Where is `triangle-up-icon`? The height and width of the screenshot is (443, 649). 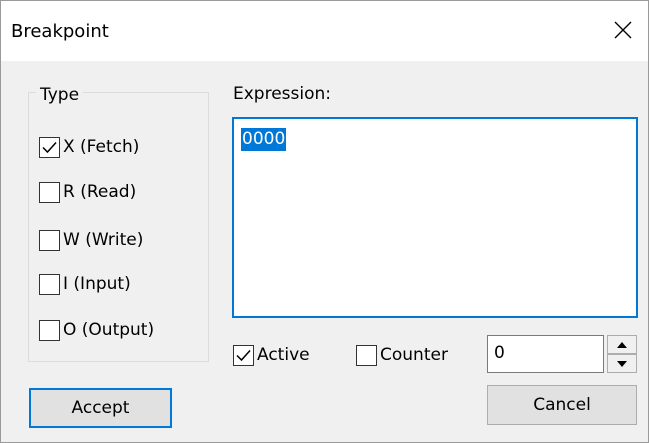
triangle-up-icon is located at coordinates (622, 344).